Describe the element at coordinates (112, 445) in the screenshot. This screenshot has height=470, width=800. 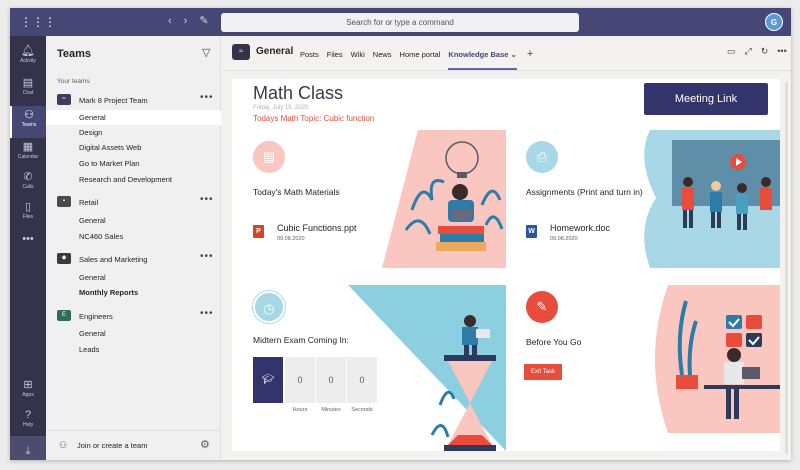
I see `join-team-label: Join or create a team` at that location.